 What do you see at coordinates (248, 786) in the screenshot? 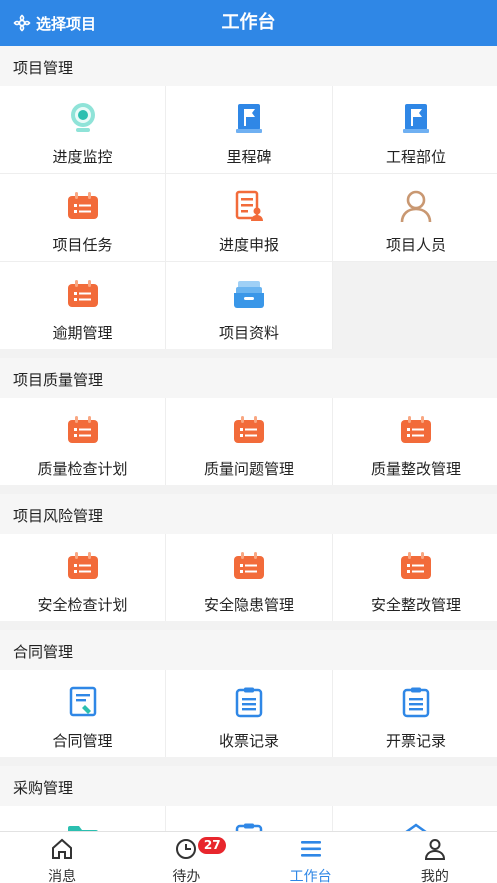
I see `section-title: 采购管理` at bounding box center [248, 786].